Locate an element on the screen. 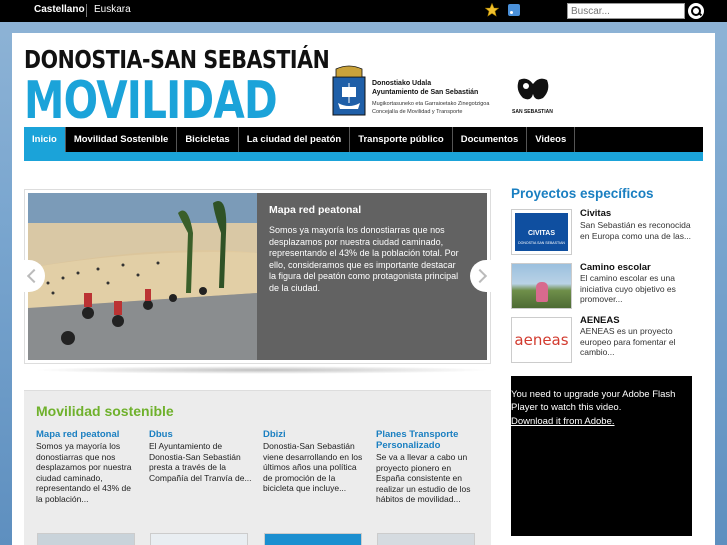  ms-column-title: Planes Transporte Personalizado is located at coordinates (427, 440).